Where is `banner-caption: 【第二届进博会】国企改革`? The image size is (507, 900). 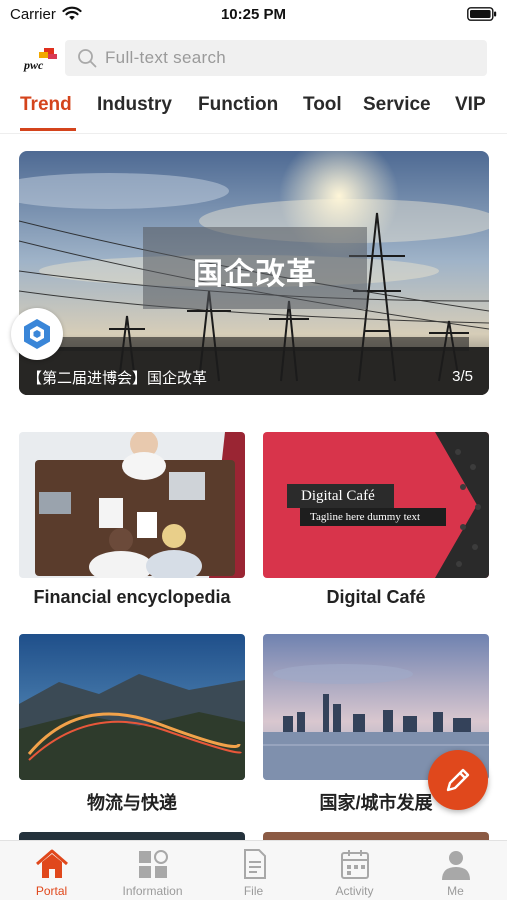 banner-caption: 【第二届进博会】国企改革 is located at coordinates (117, 378).